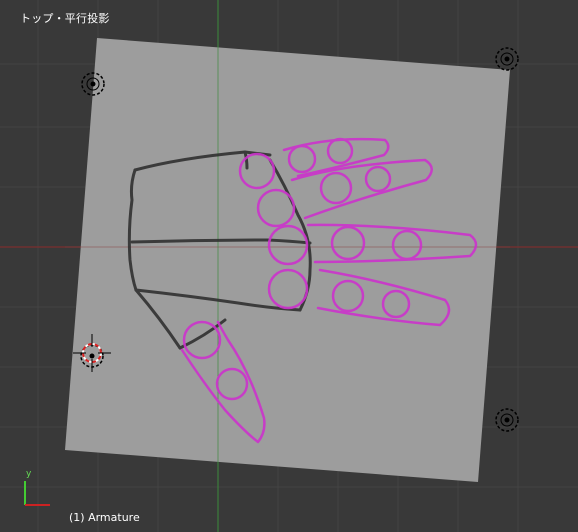 The width and height of the screenshot is (578, 532). Describe the element at coordinates (37, 493) in the screenshot. I see `axis-gizmo-icon` at that location.